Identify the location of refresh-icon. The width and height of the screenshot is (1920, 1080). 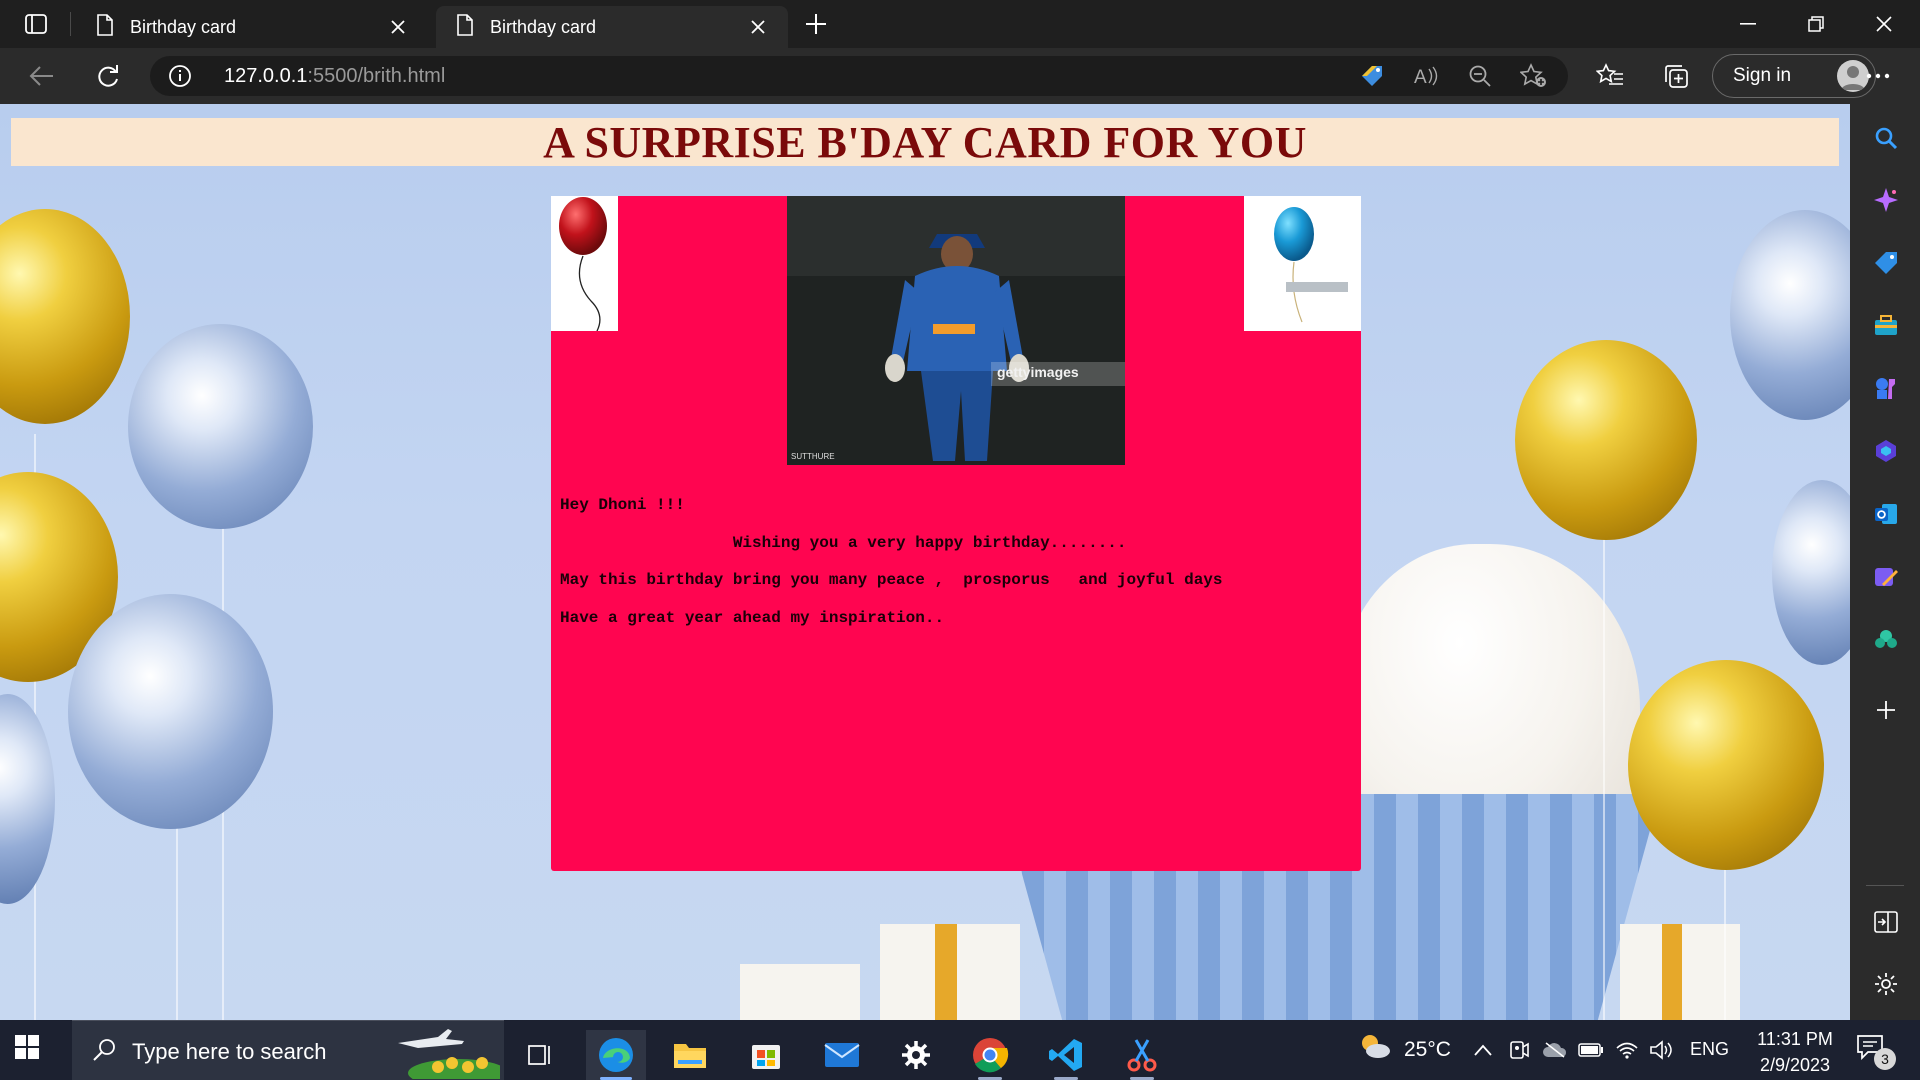
(108, 76).